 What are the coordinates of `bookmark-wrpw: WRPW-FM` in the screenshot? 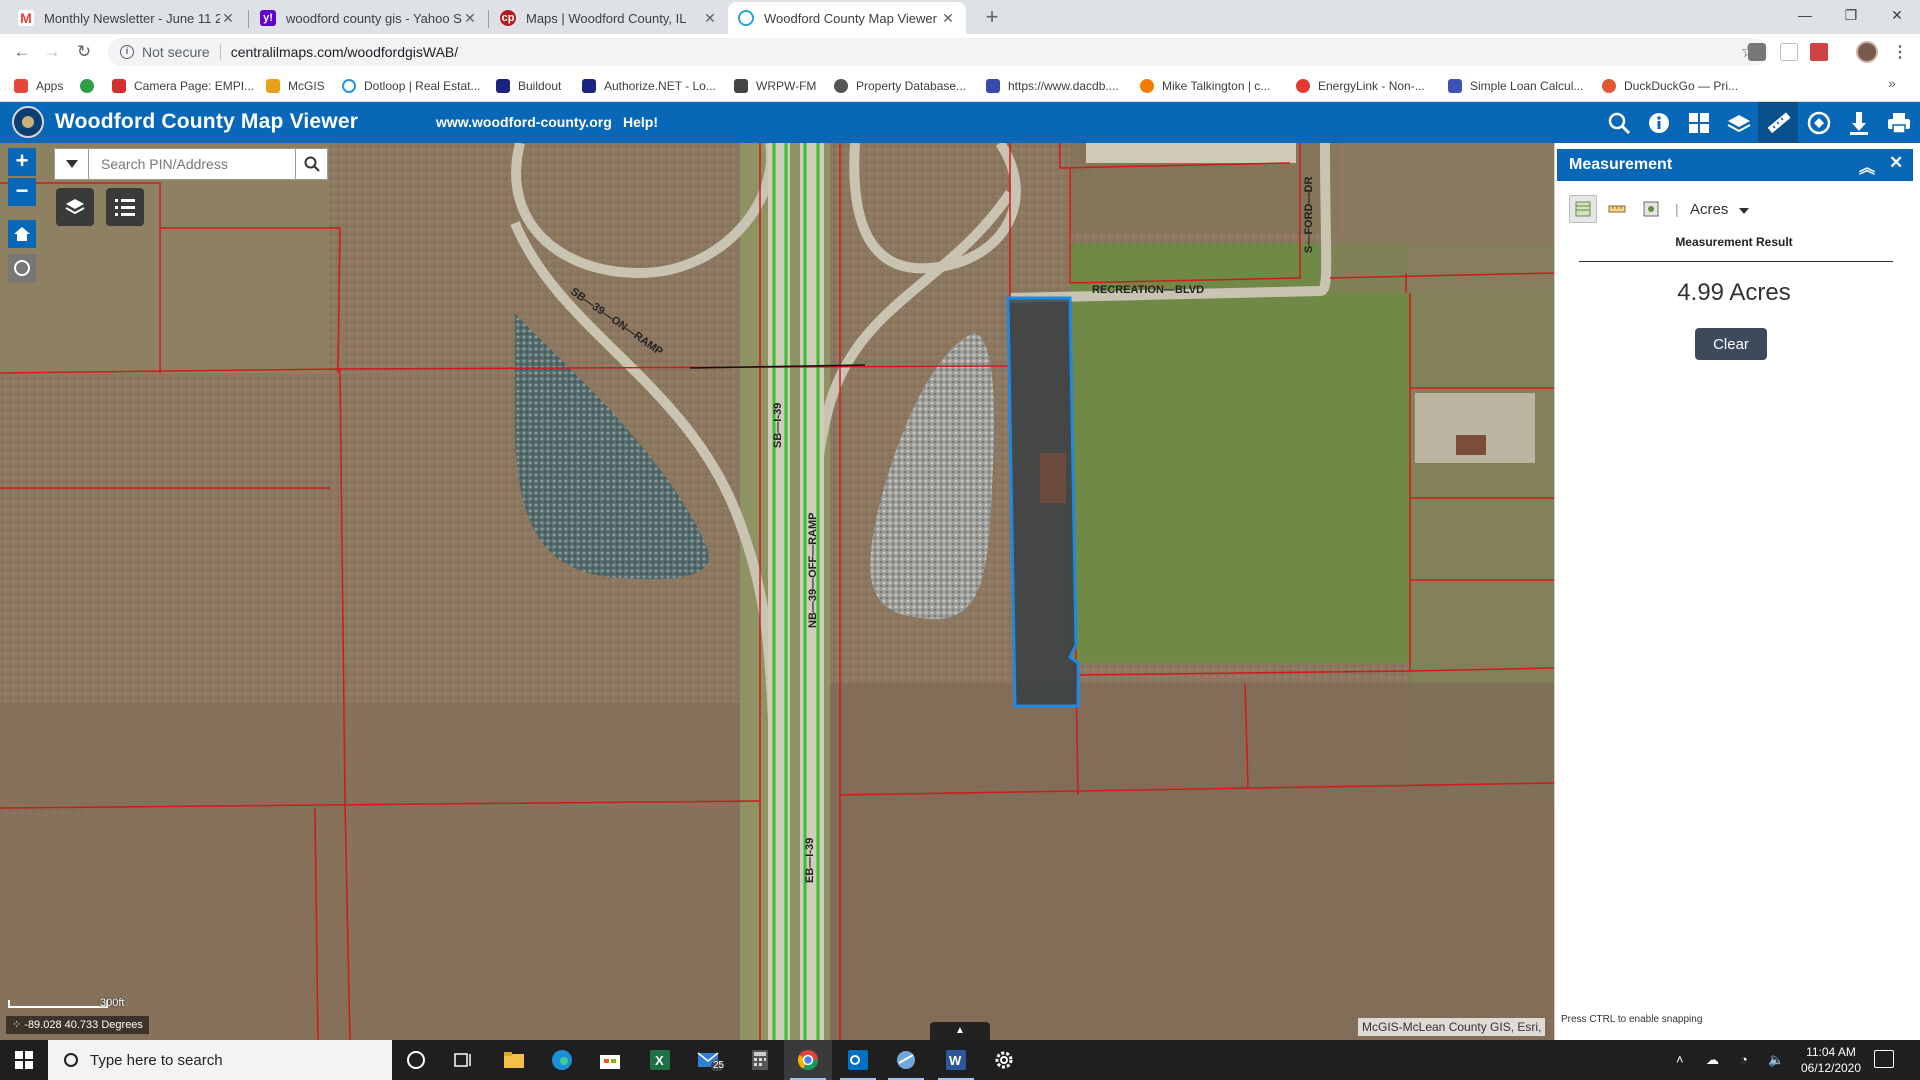 It's located at (775, 86).